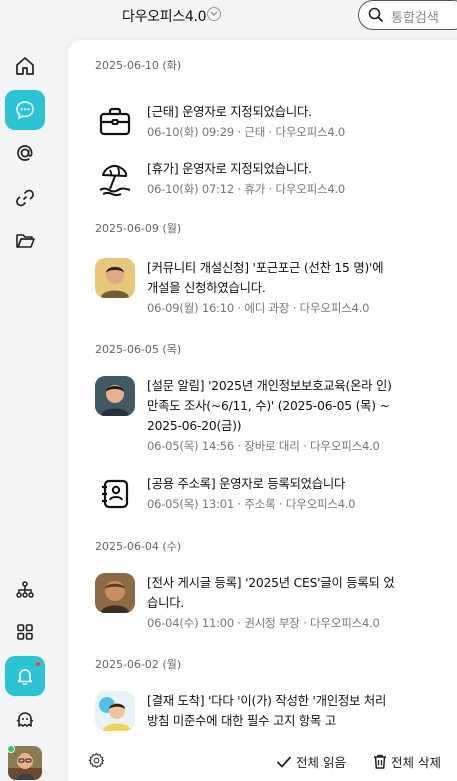 This screenshot has width=457, height=781. What do you see at coordinates (263, 623) in the screenshot?
I see `notification-meta: 06-04(수) 11:00 · 권시정 부장 · 다우오피스4.0` at bounding box center [263, 623].